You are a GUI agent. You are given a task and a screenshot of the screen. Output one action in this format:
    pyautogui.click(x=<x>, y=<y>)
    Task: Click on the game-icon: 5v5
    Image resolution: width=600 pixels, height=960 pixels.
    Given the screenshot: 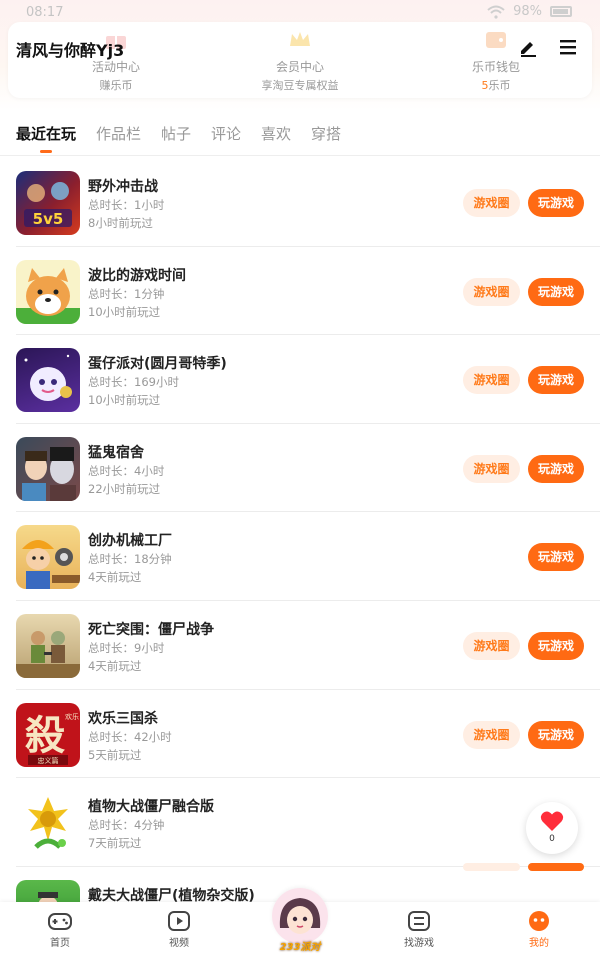 What is the action you would take?
    pyautogui.click(x=48, y=203)
    